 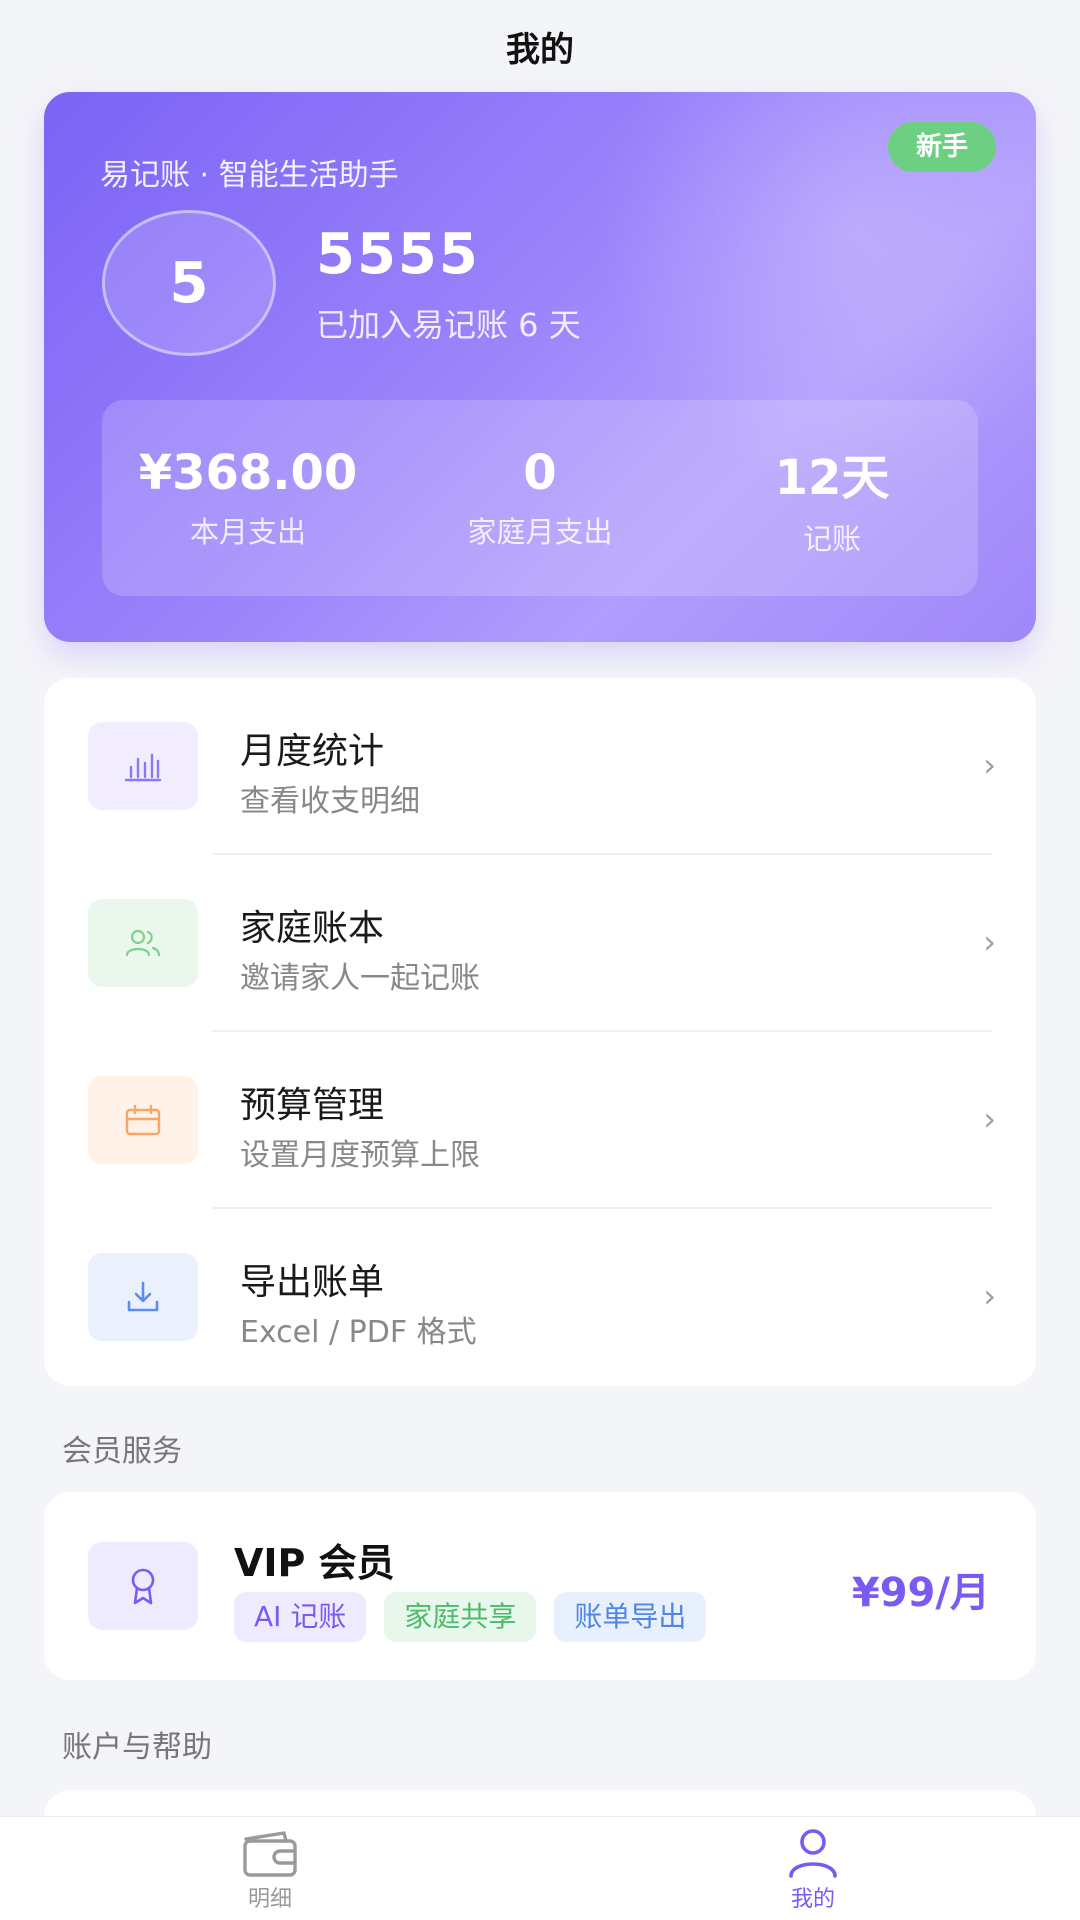 I want to click on vip-tag: 账单导出, so click(x=630, y=1617).